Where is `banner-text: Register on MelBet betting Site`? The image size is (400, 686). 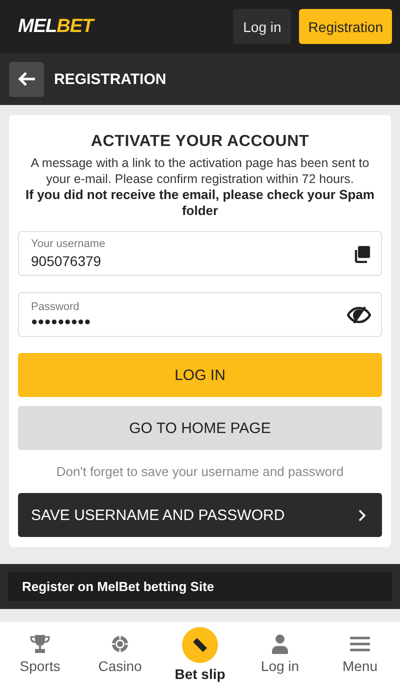
banner-text: Register on MelBet betting Site is located at coordinates (117, 586).